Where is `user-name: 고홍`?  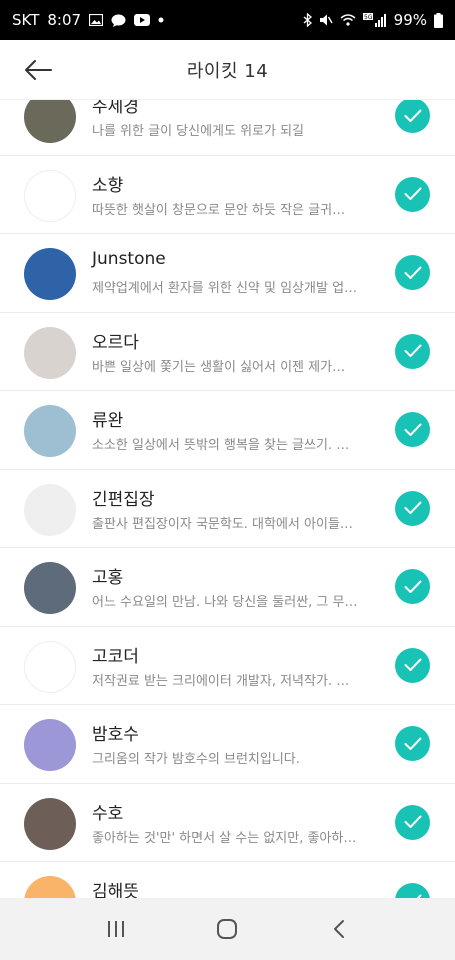
user-name: 고홍 is located at coordinates (107, 575).